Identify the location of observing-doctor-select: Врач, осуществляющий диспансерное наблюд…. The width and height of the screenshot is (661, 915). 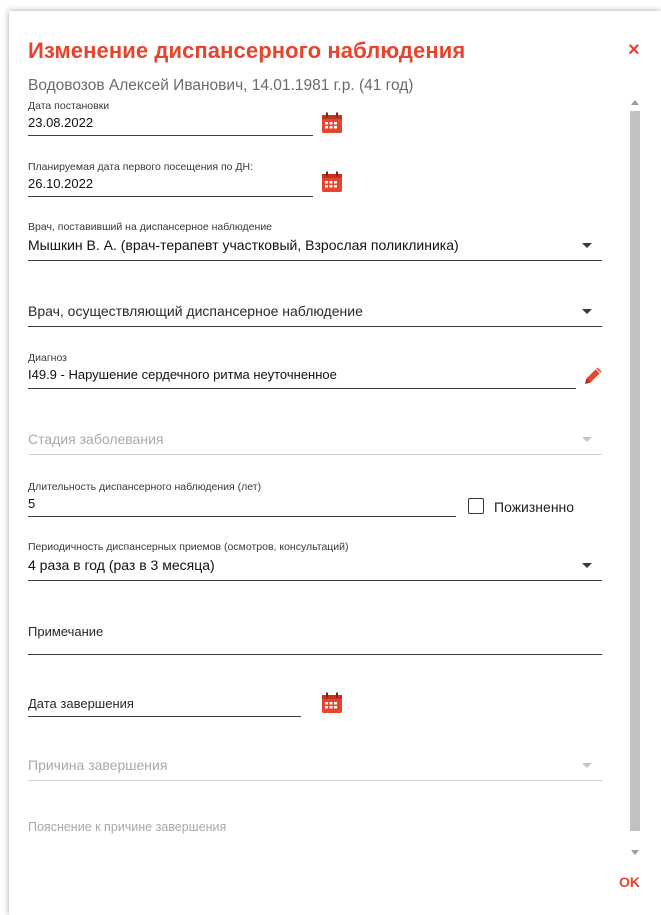
(315, 315).